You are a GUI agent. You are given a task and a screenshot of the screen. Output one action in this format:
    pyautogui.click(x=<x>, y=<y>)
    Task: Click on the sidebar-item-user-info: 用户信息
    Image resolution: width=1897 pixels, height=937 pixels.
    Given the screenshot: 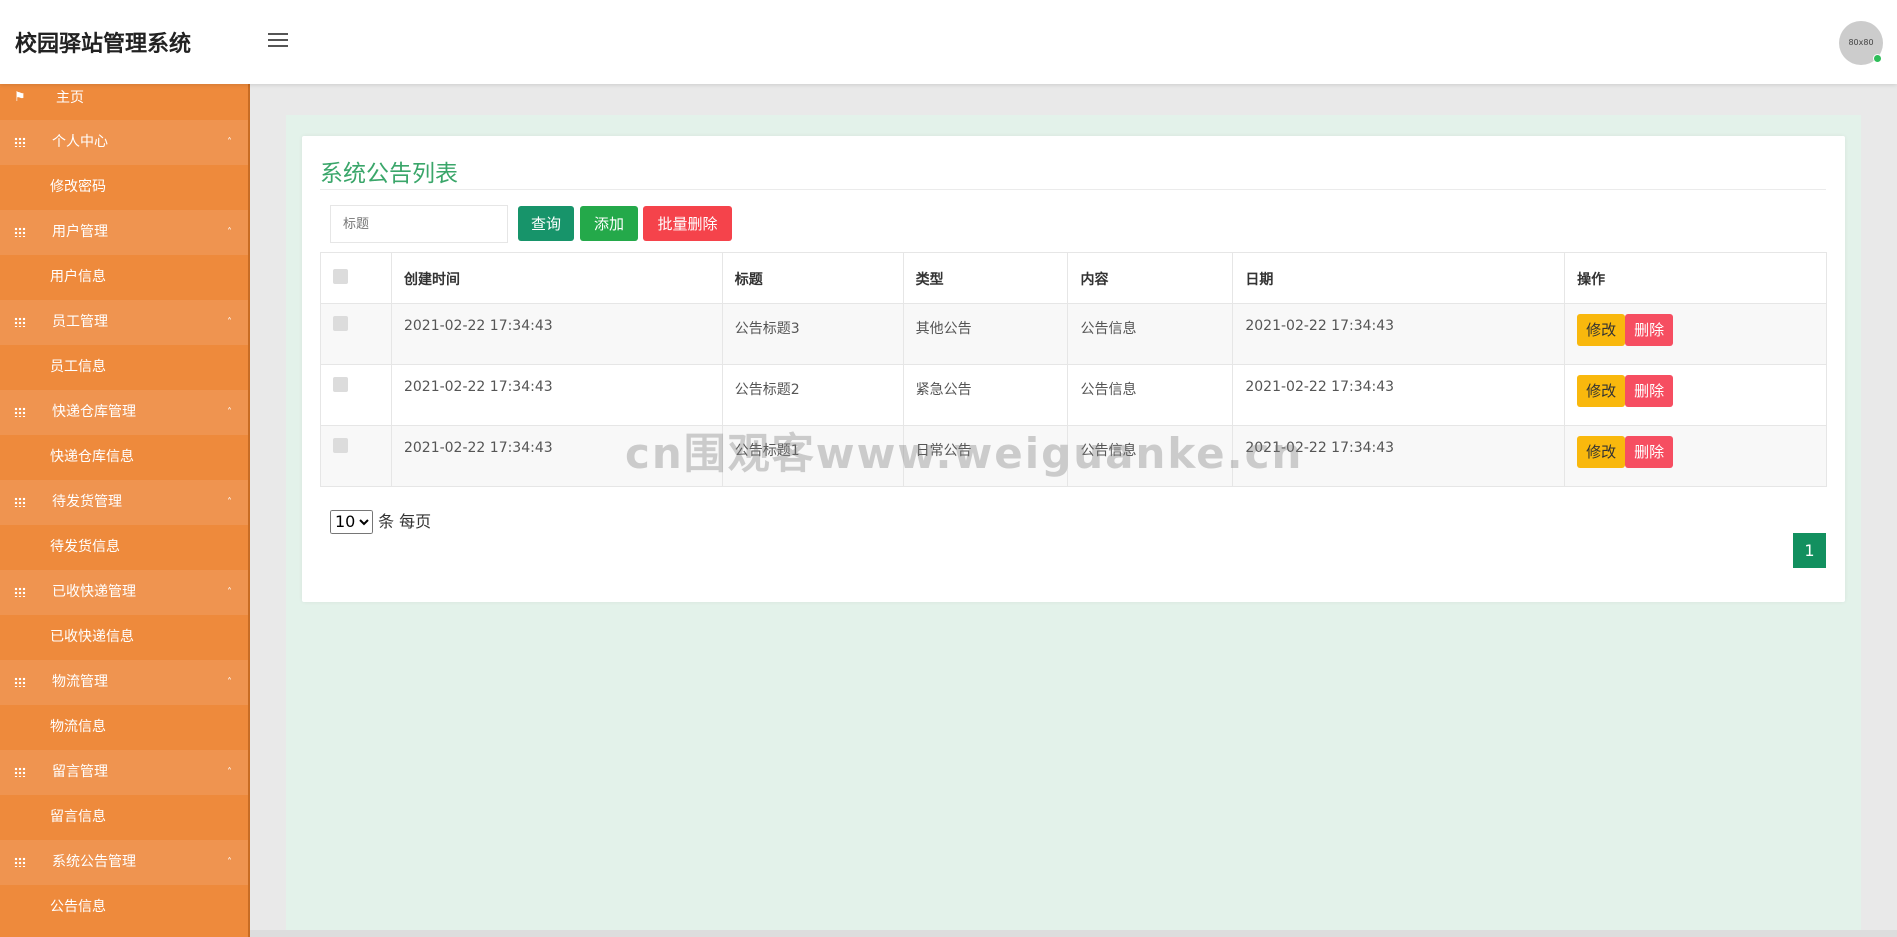 What is the action you would take?
    pyautogui.click(x=124, y=277)
    